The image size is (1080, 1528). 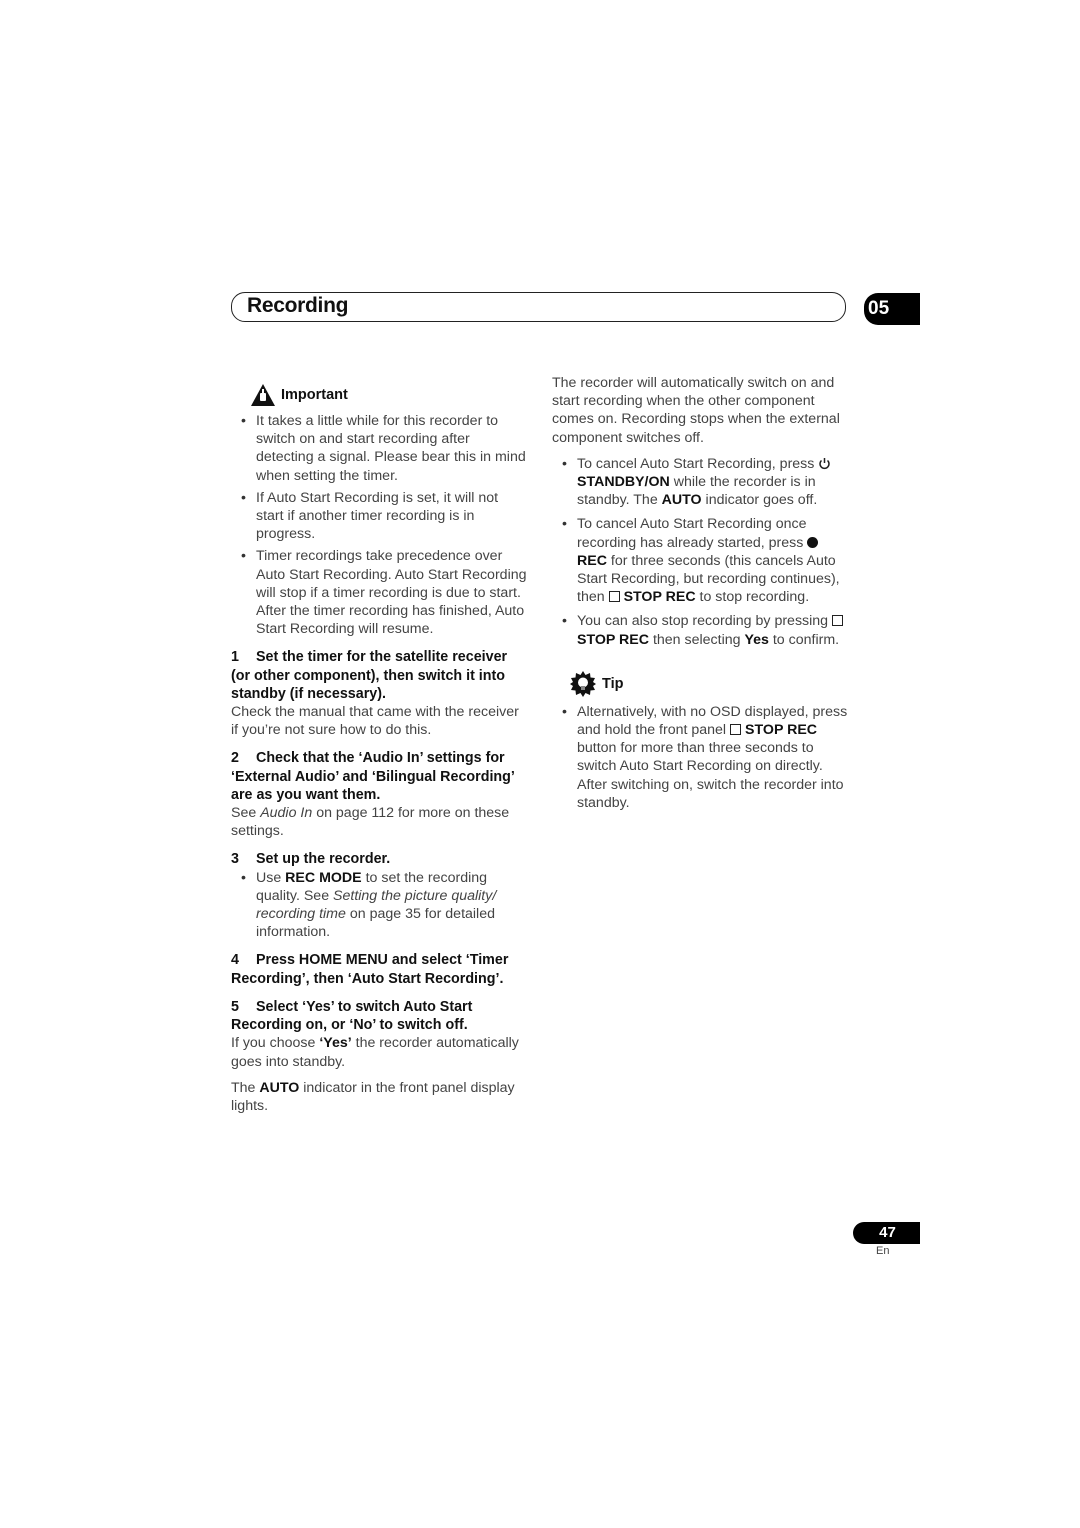 I want to click on chapter-number-tab: 05, so click(x=892, y=309).